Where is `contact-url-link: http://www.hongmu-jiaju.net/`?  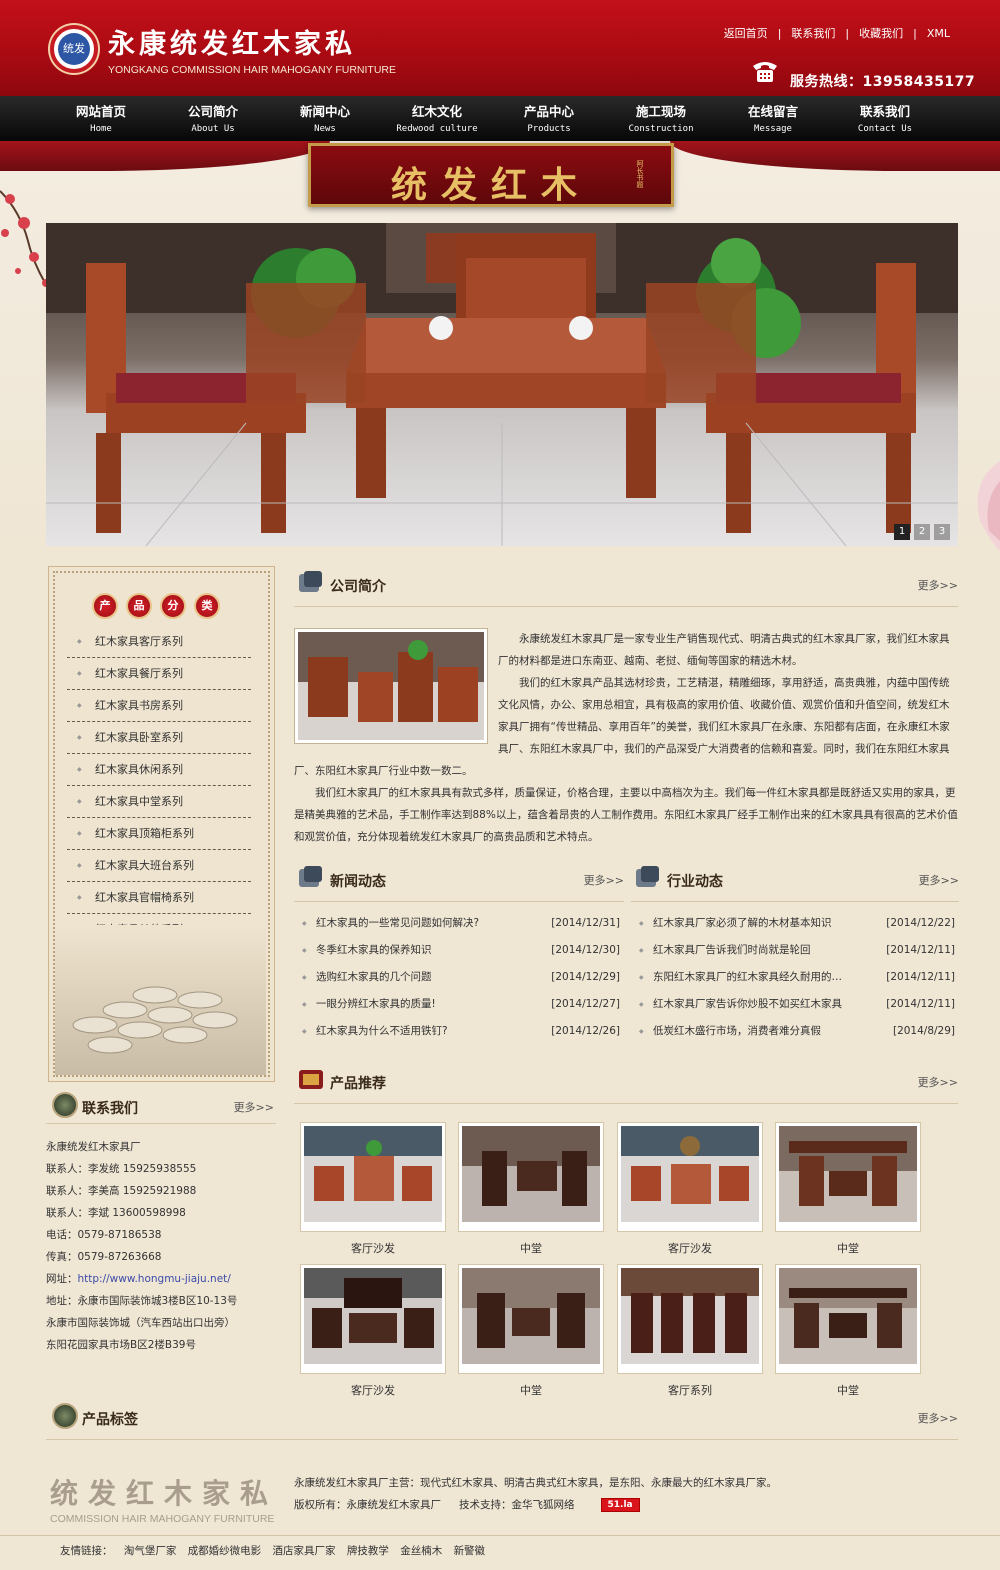
contact-url-link: http://www.hongmu-jiaju.net/ is located at coordinates (154, 1279).